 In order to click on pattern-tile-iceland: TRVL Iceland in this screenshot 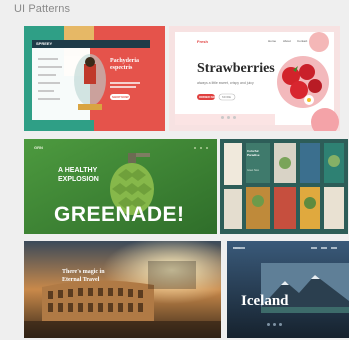, I will do `click(288, 289)`.